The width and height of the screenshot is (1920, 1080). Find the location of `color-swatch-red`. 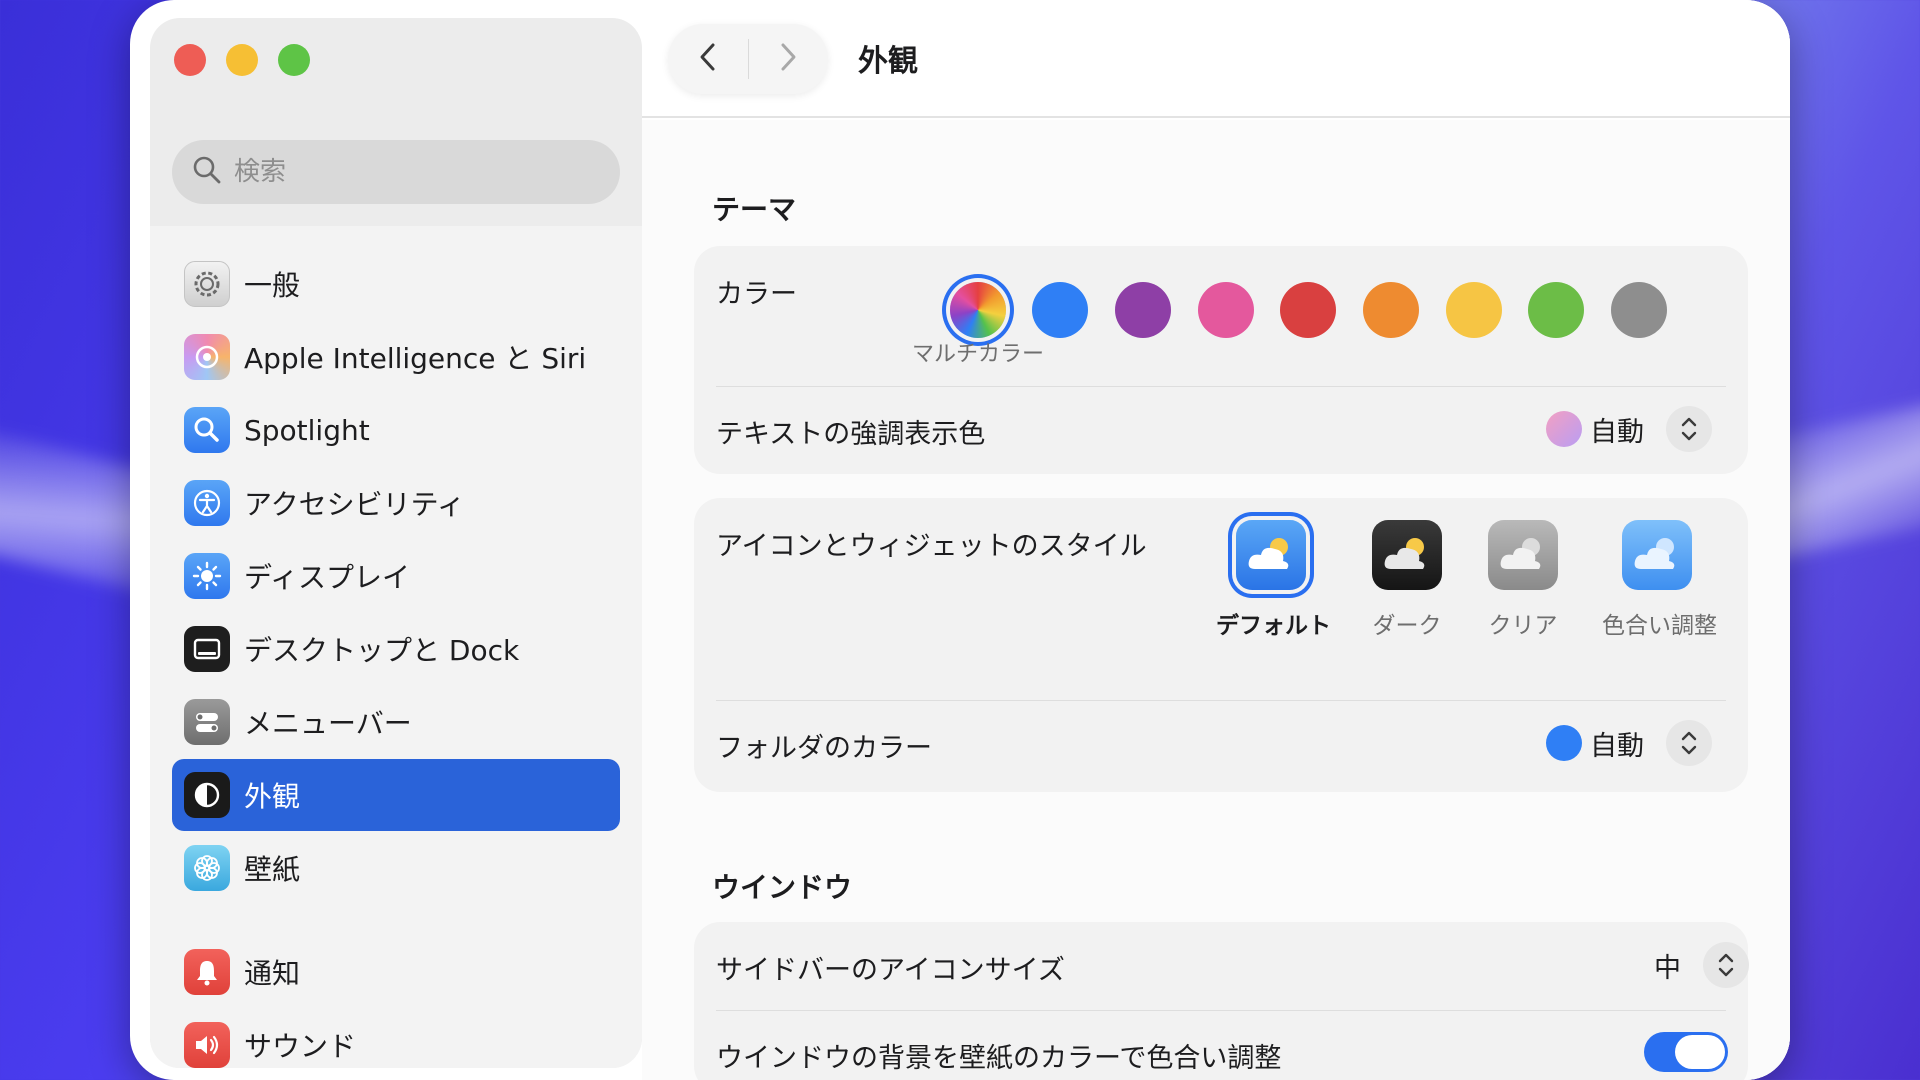

color-swatch-red is located at coordinates (1308, 310).